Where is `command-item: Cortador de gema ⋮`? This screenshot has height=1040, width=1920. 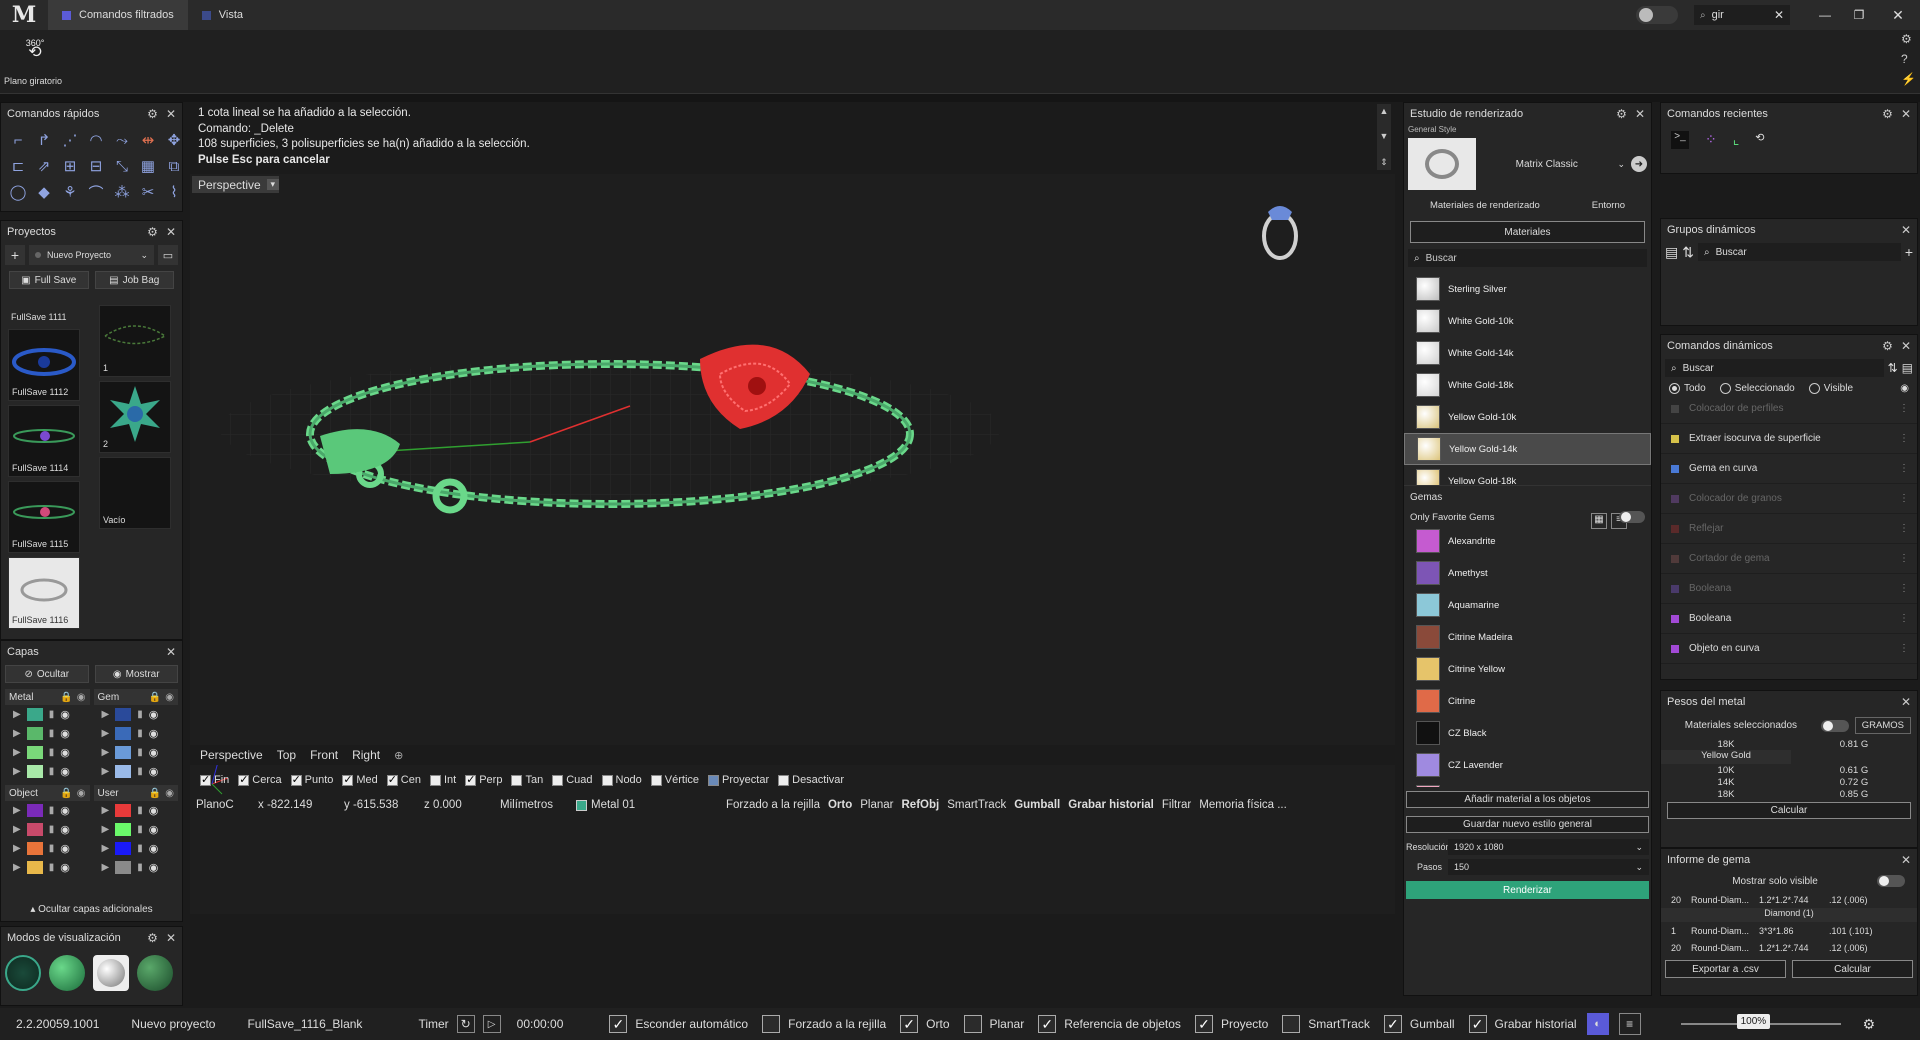
command-item: Cortador de gema ⋮ is located at coordinates (1789, 559).